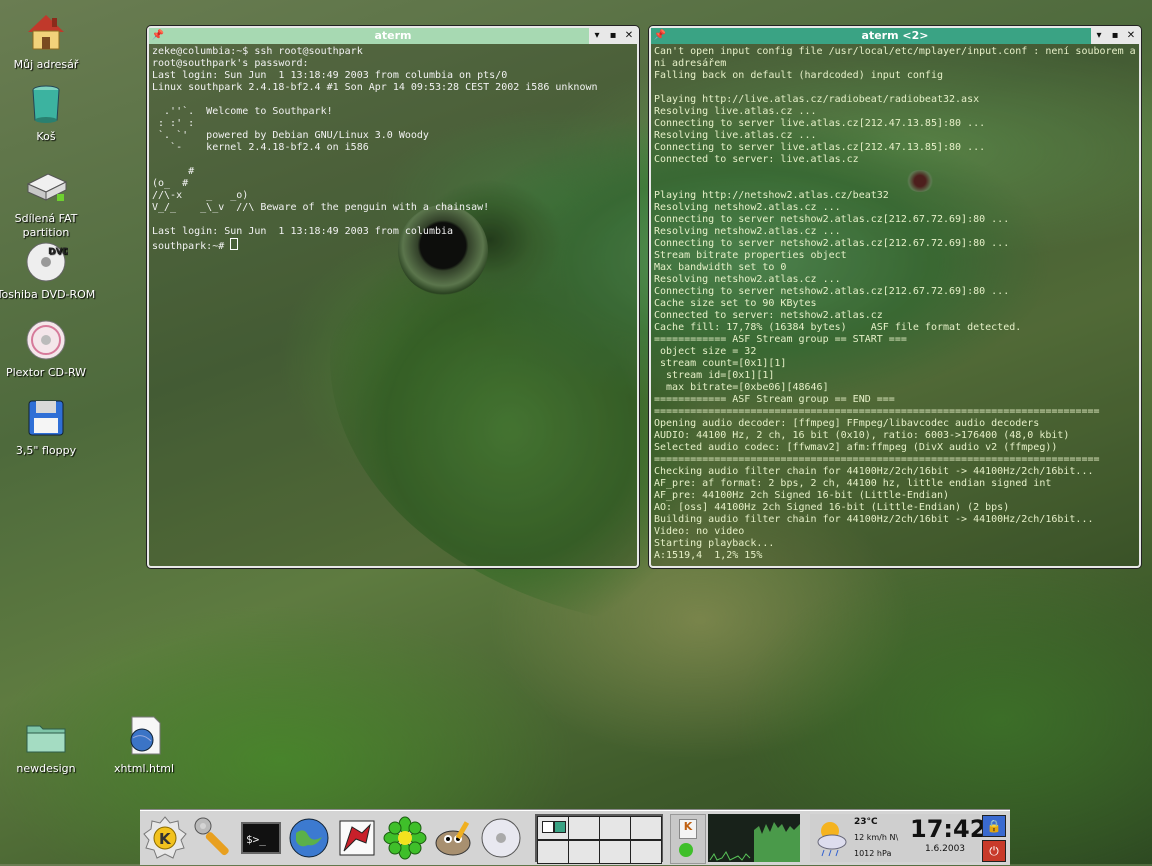  What do you see at coordinates (714, 375) in the screenshot?
I see `terminal-line: stream id=[0x1][1]` at bounding box center [714, 375].